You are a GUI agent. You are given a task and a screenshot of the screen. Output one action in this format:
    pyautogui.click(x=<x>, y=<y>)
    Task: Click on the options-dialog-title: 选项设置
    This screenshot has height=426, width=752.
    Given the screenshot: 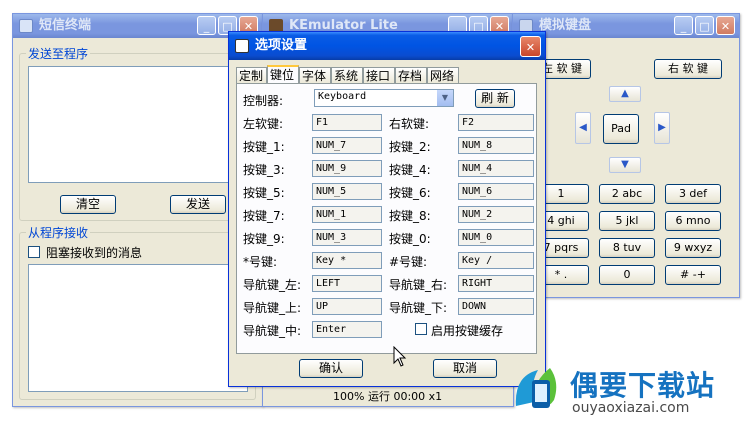 What is the action you would take?
    pyautogui.click(x=281, y=45)
    